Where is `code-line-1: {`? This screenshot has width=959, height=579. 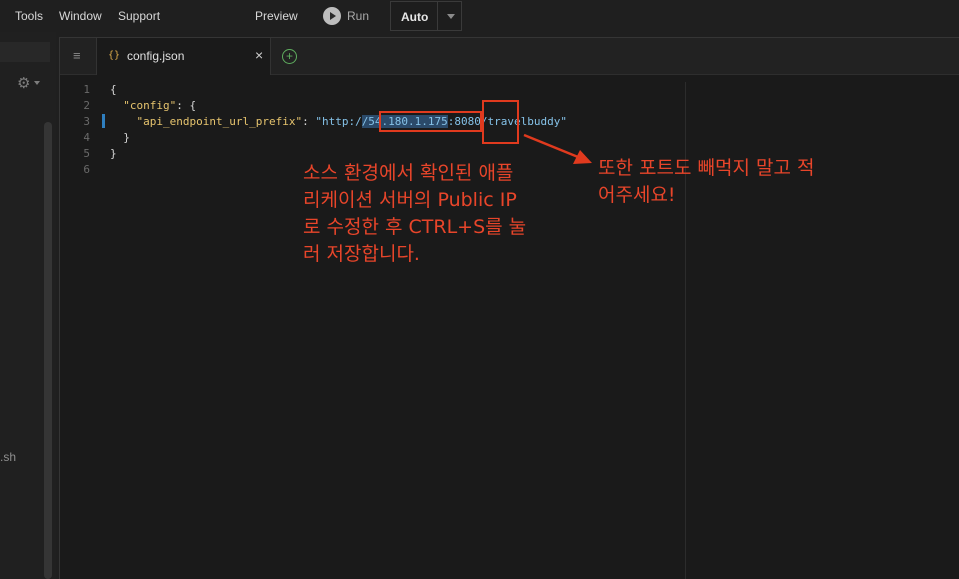
code-line-1: { is located at coordinates (113, 90).